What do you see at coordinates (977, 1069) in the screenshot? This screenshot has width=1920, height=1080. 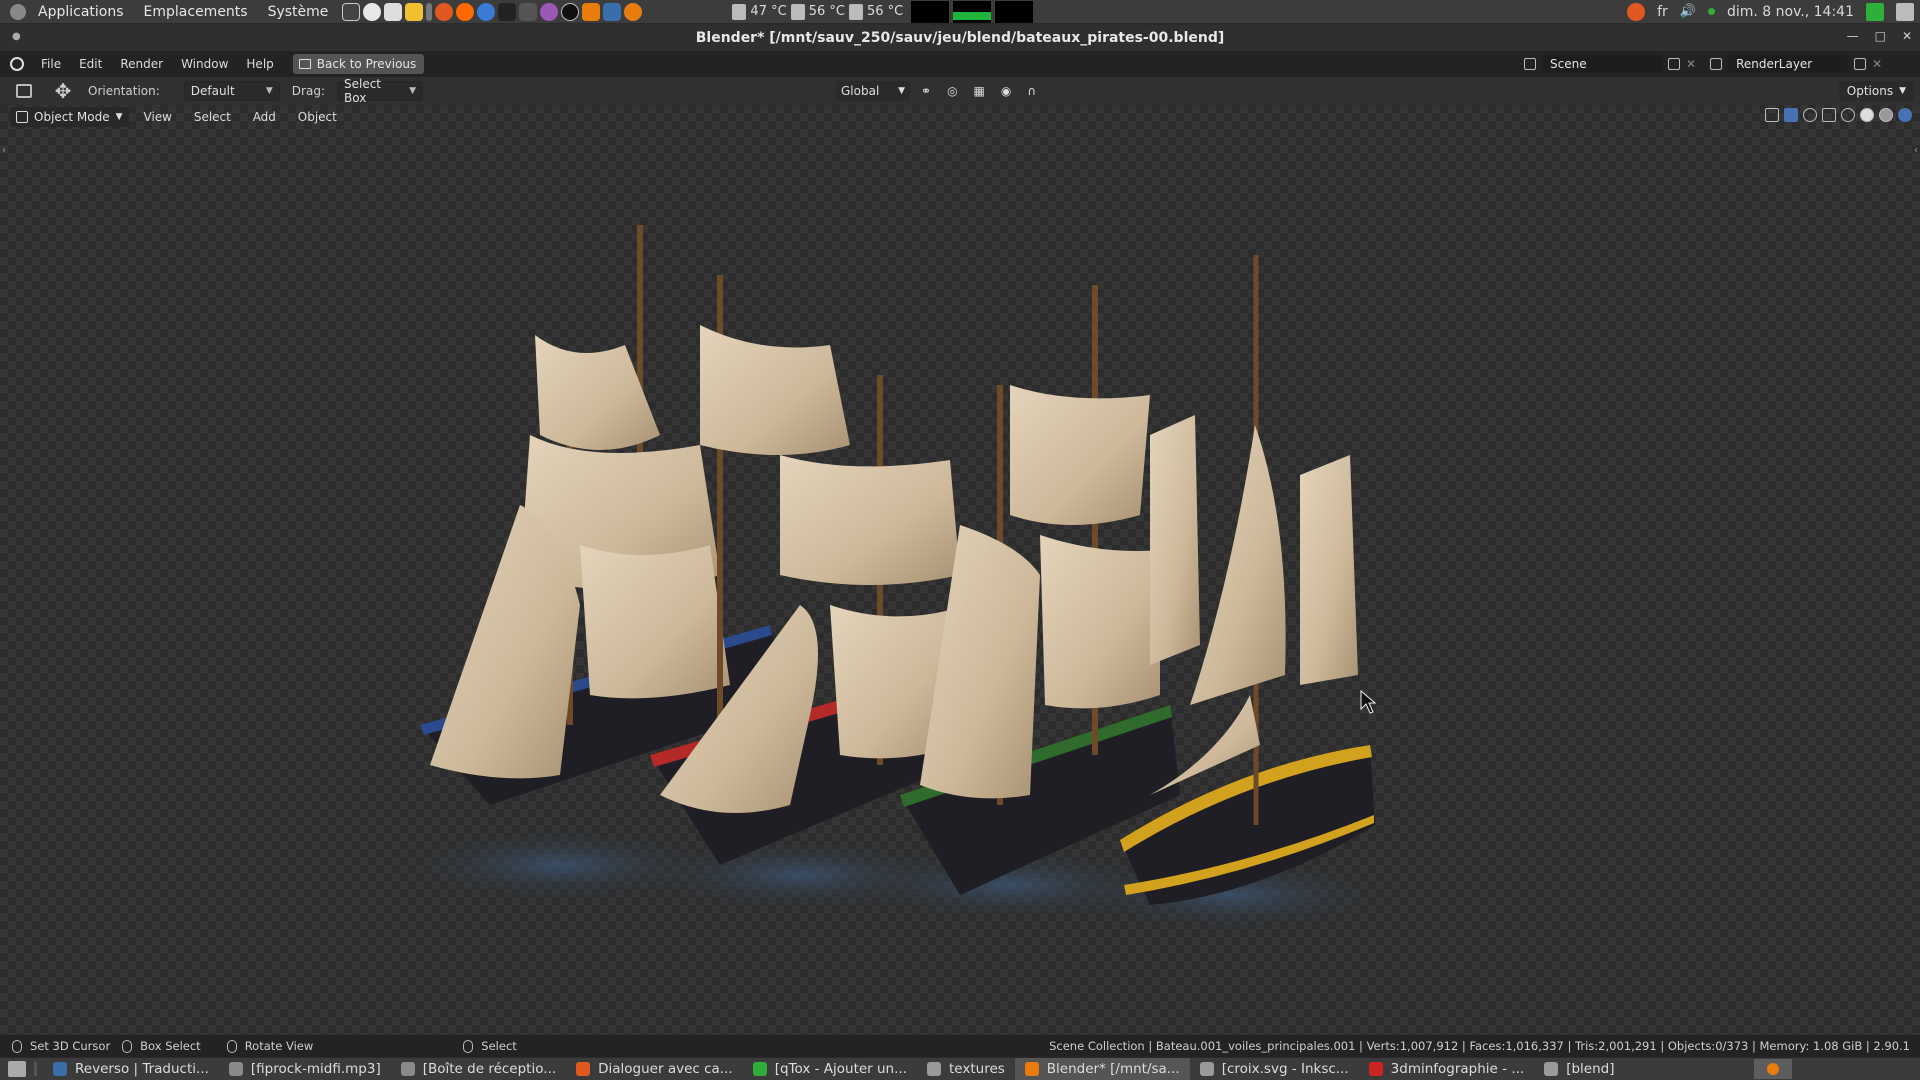 I see `taskbar-task-label: textures` at bounding box center [977, 1069].